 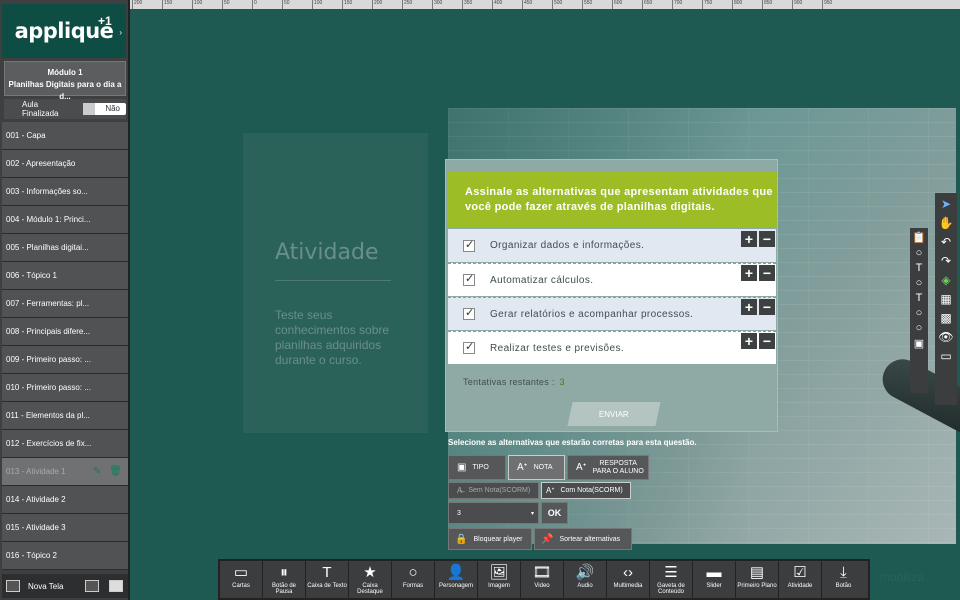 I want to click on pointer-icon: ➤, so click(x=946, y=204).